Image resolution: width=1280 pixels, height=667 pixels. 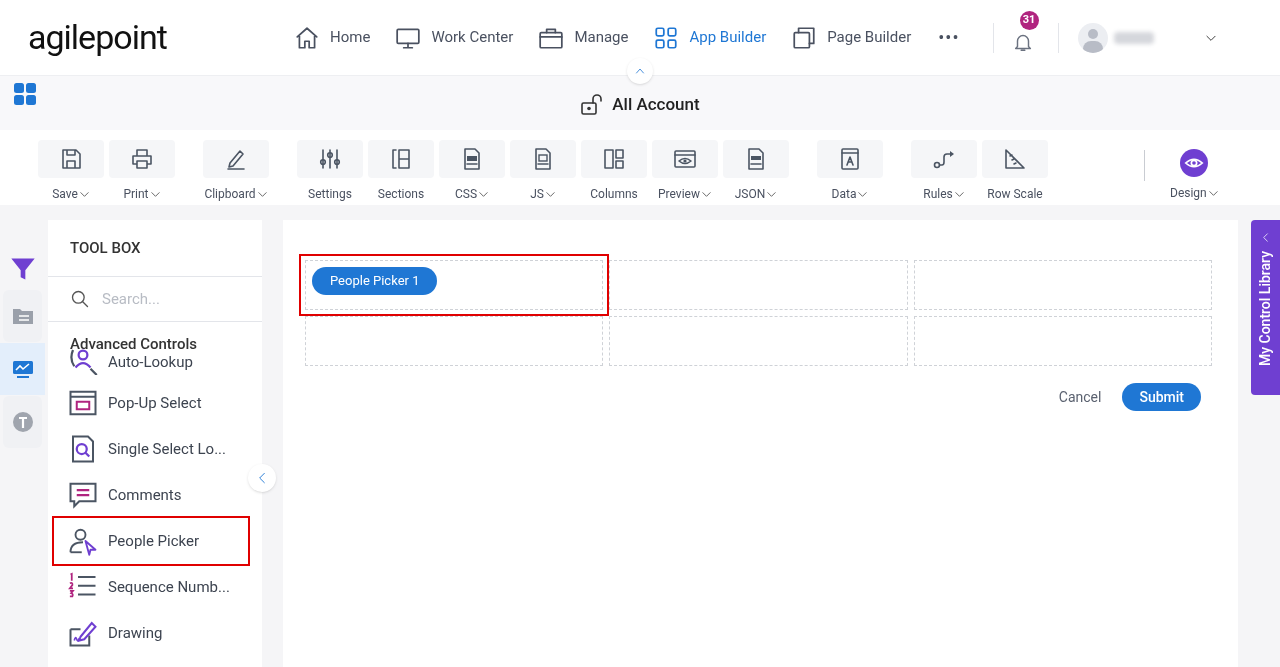 I want to click on toolbox-item: Auto-Lookup, so click(x=151, y=365).